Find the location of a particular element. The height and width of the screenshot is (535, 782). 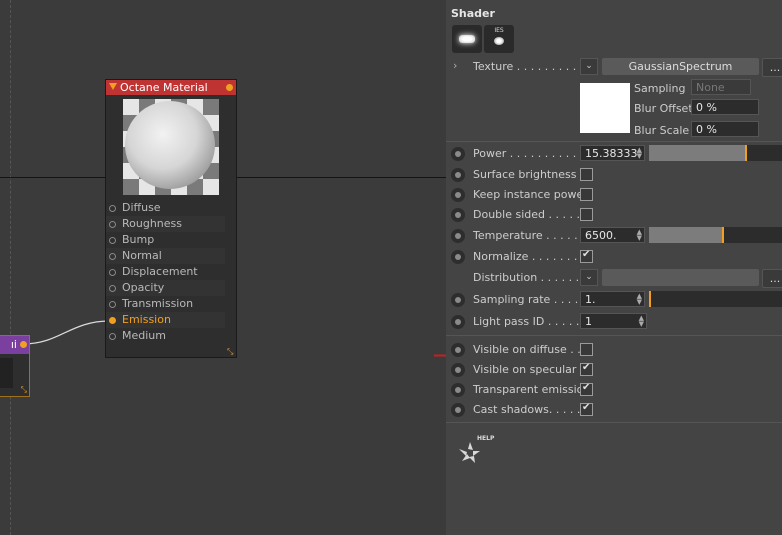

pin-normal: Normal is located at coordinates (165, 256).